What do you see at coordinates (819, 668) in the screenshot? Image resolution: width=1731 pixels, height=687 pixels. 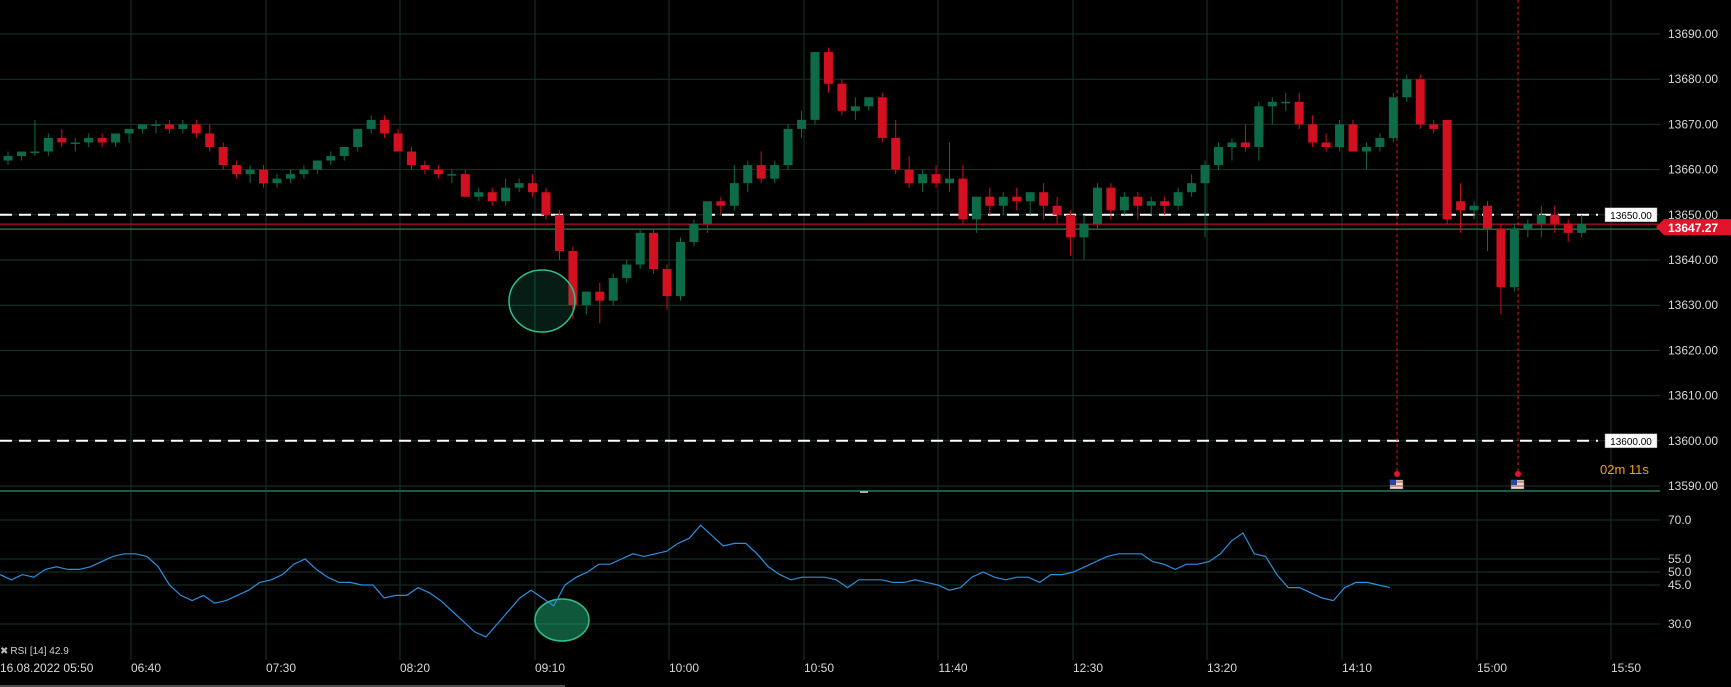 I see `time-tick-label: 10:50` at bounding box center [819, 668].